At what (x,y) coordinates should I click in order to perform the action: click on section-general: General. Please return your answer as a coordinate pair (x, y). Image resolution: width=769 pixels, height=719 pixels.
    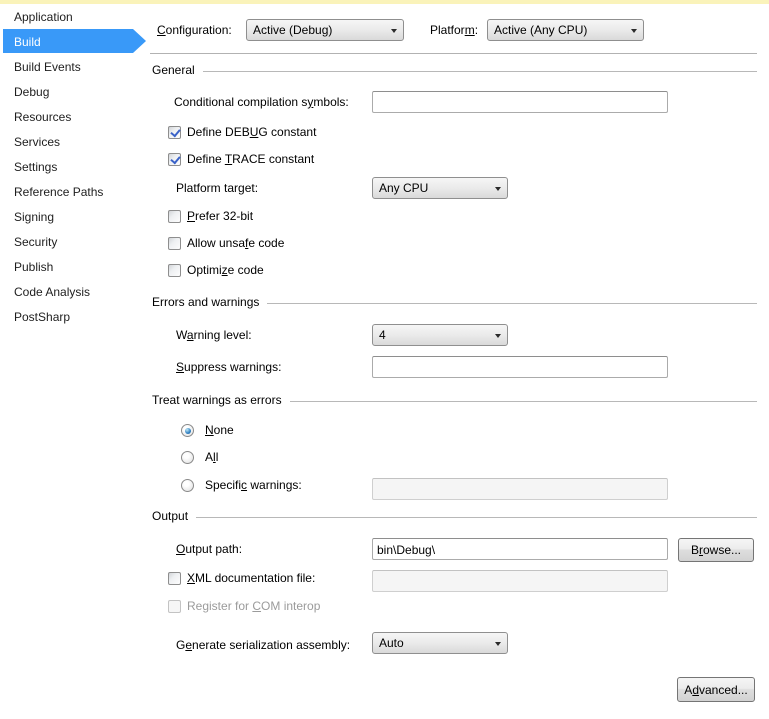
    Looking at the image, I should click on (454, 70).